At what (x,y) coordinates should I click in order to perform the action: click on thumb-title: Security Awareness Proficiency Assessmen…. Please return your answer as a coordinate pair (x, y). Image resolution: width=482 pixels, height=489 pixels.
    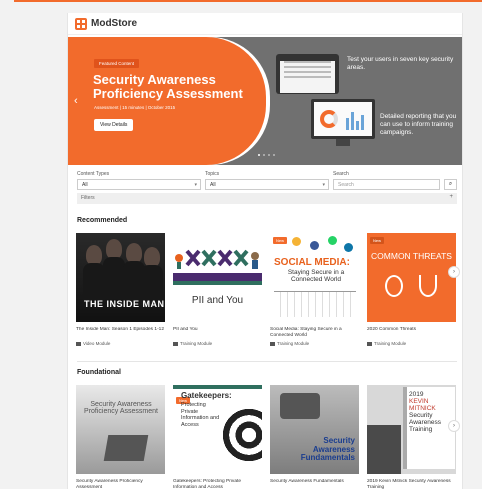
    Looking at the image, I should click on (121, 408).